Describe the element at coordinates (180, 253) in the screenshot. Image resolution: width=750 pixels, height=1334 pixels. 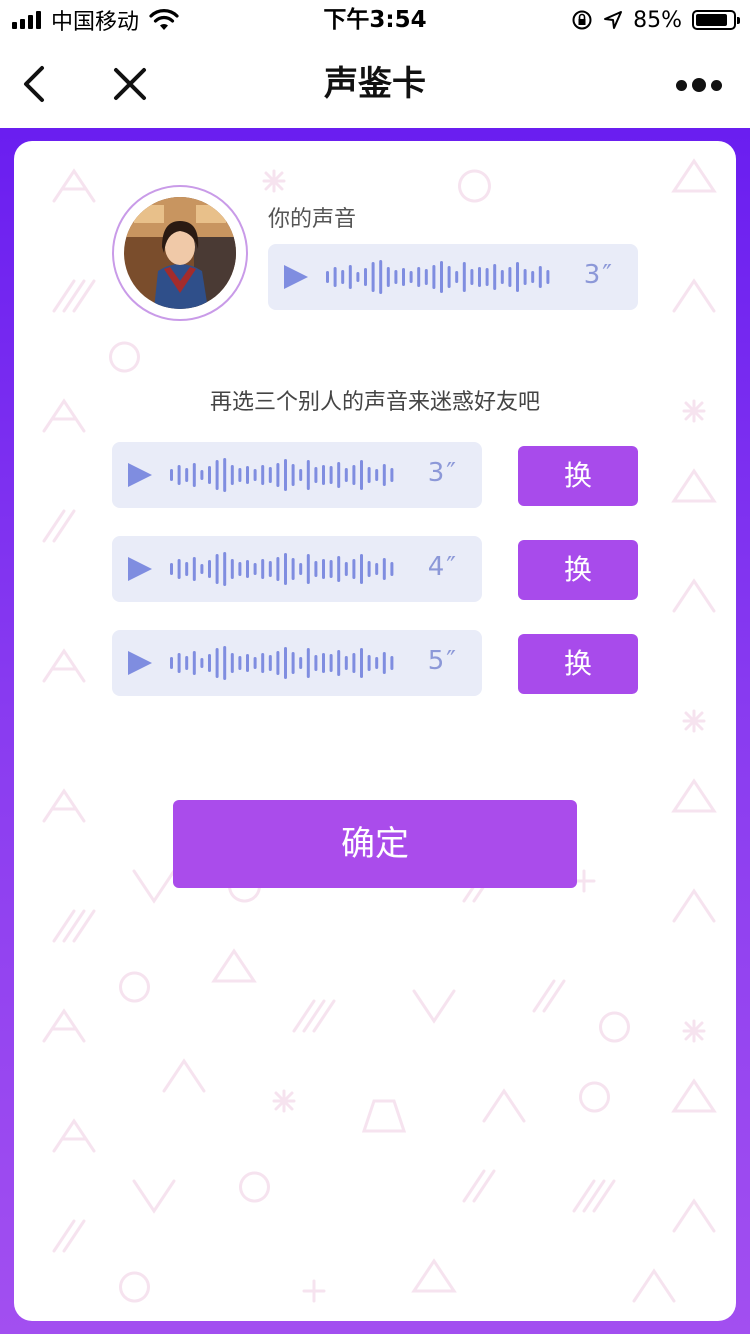
I see `avatar` at that location.